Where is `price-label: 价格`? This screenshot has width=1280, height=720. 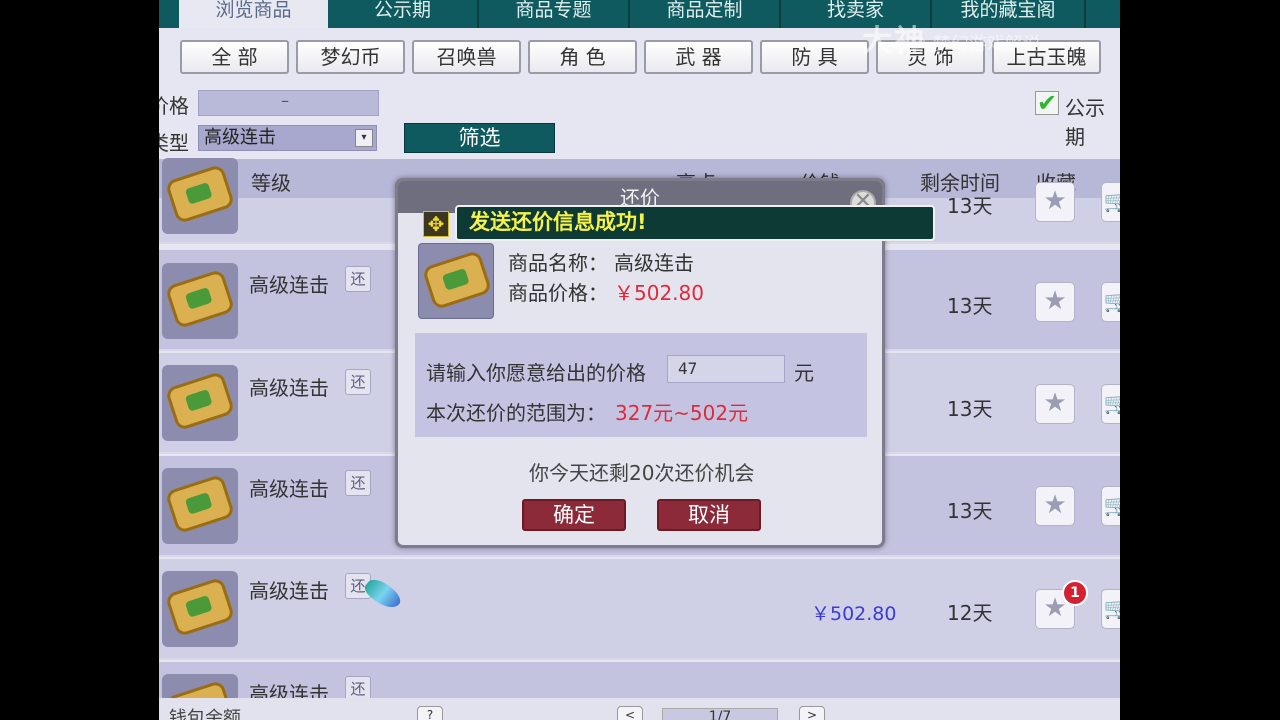 price-label: 价格 is located at coordinates (174, 106).